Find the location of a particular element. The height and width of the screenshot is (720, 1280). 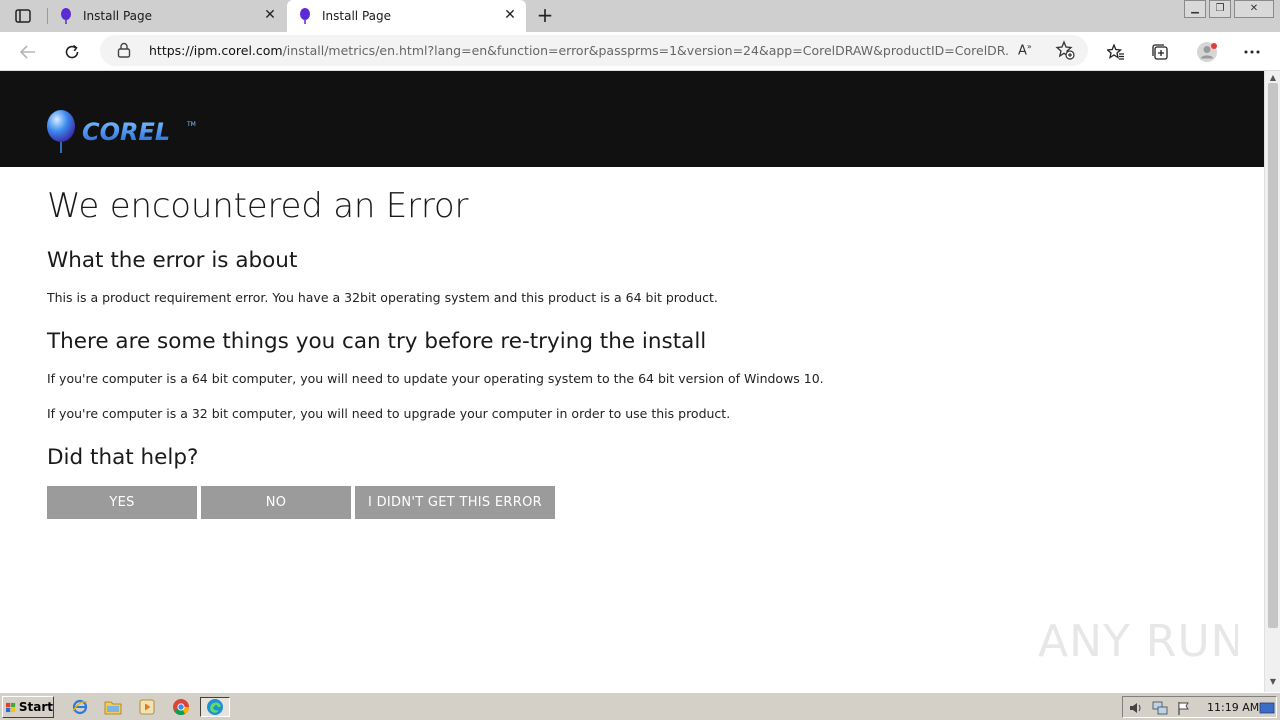

start-button: Start is located at coordinates (28, 707).